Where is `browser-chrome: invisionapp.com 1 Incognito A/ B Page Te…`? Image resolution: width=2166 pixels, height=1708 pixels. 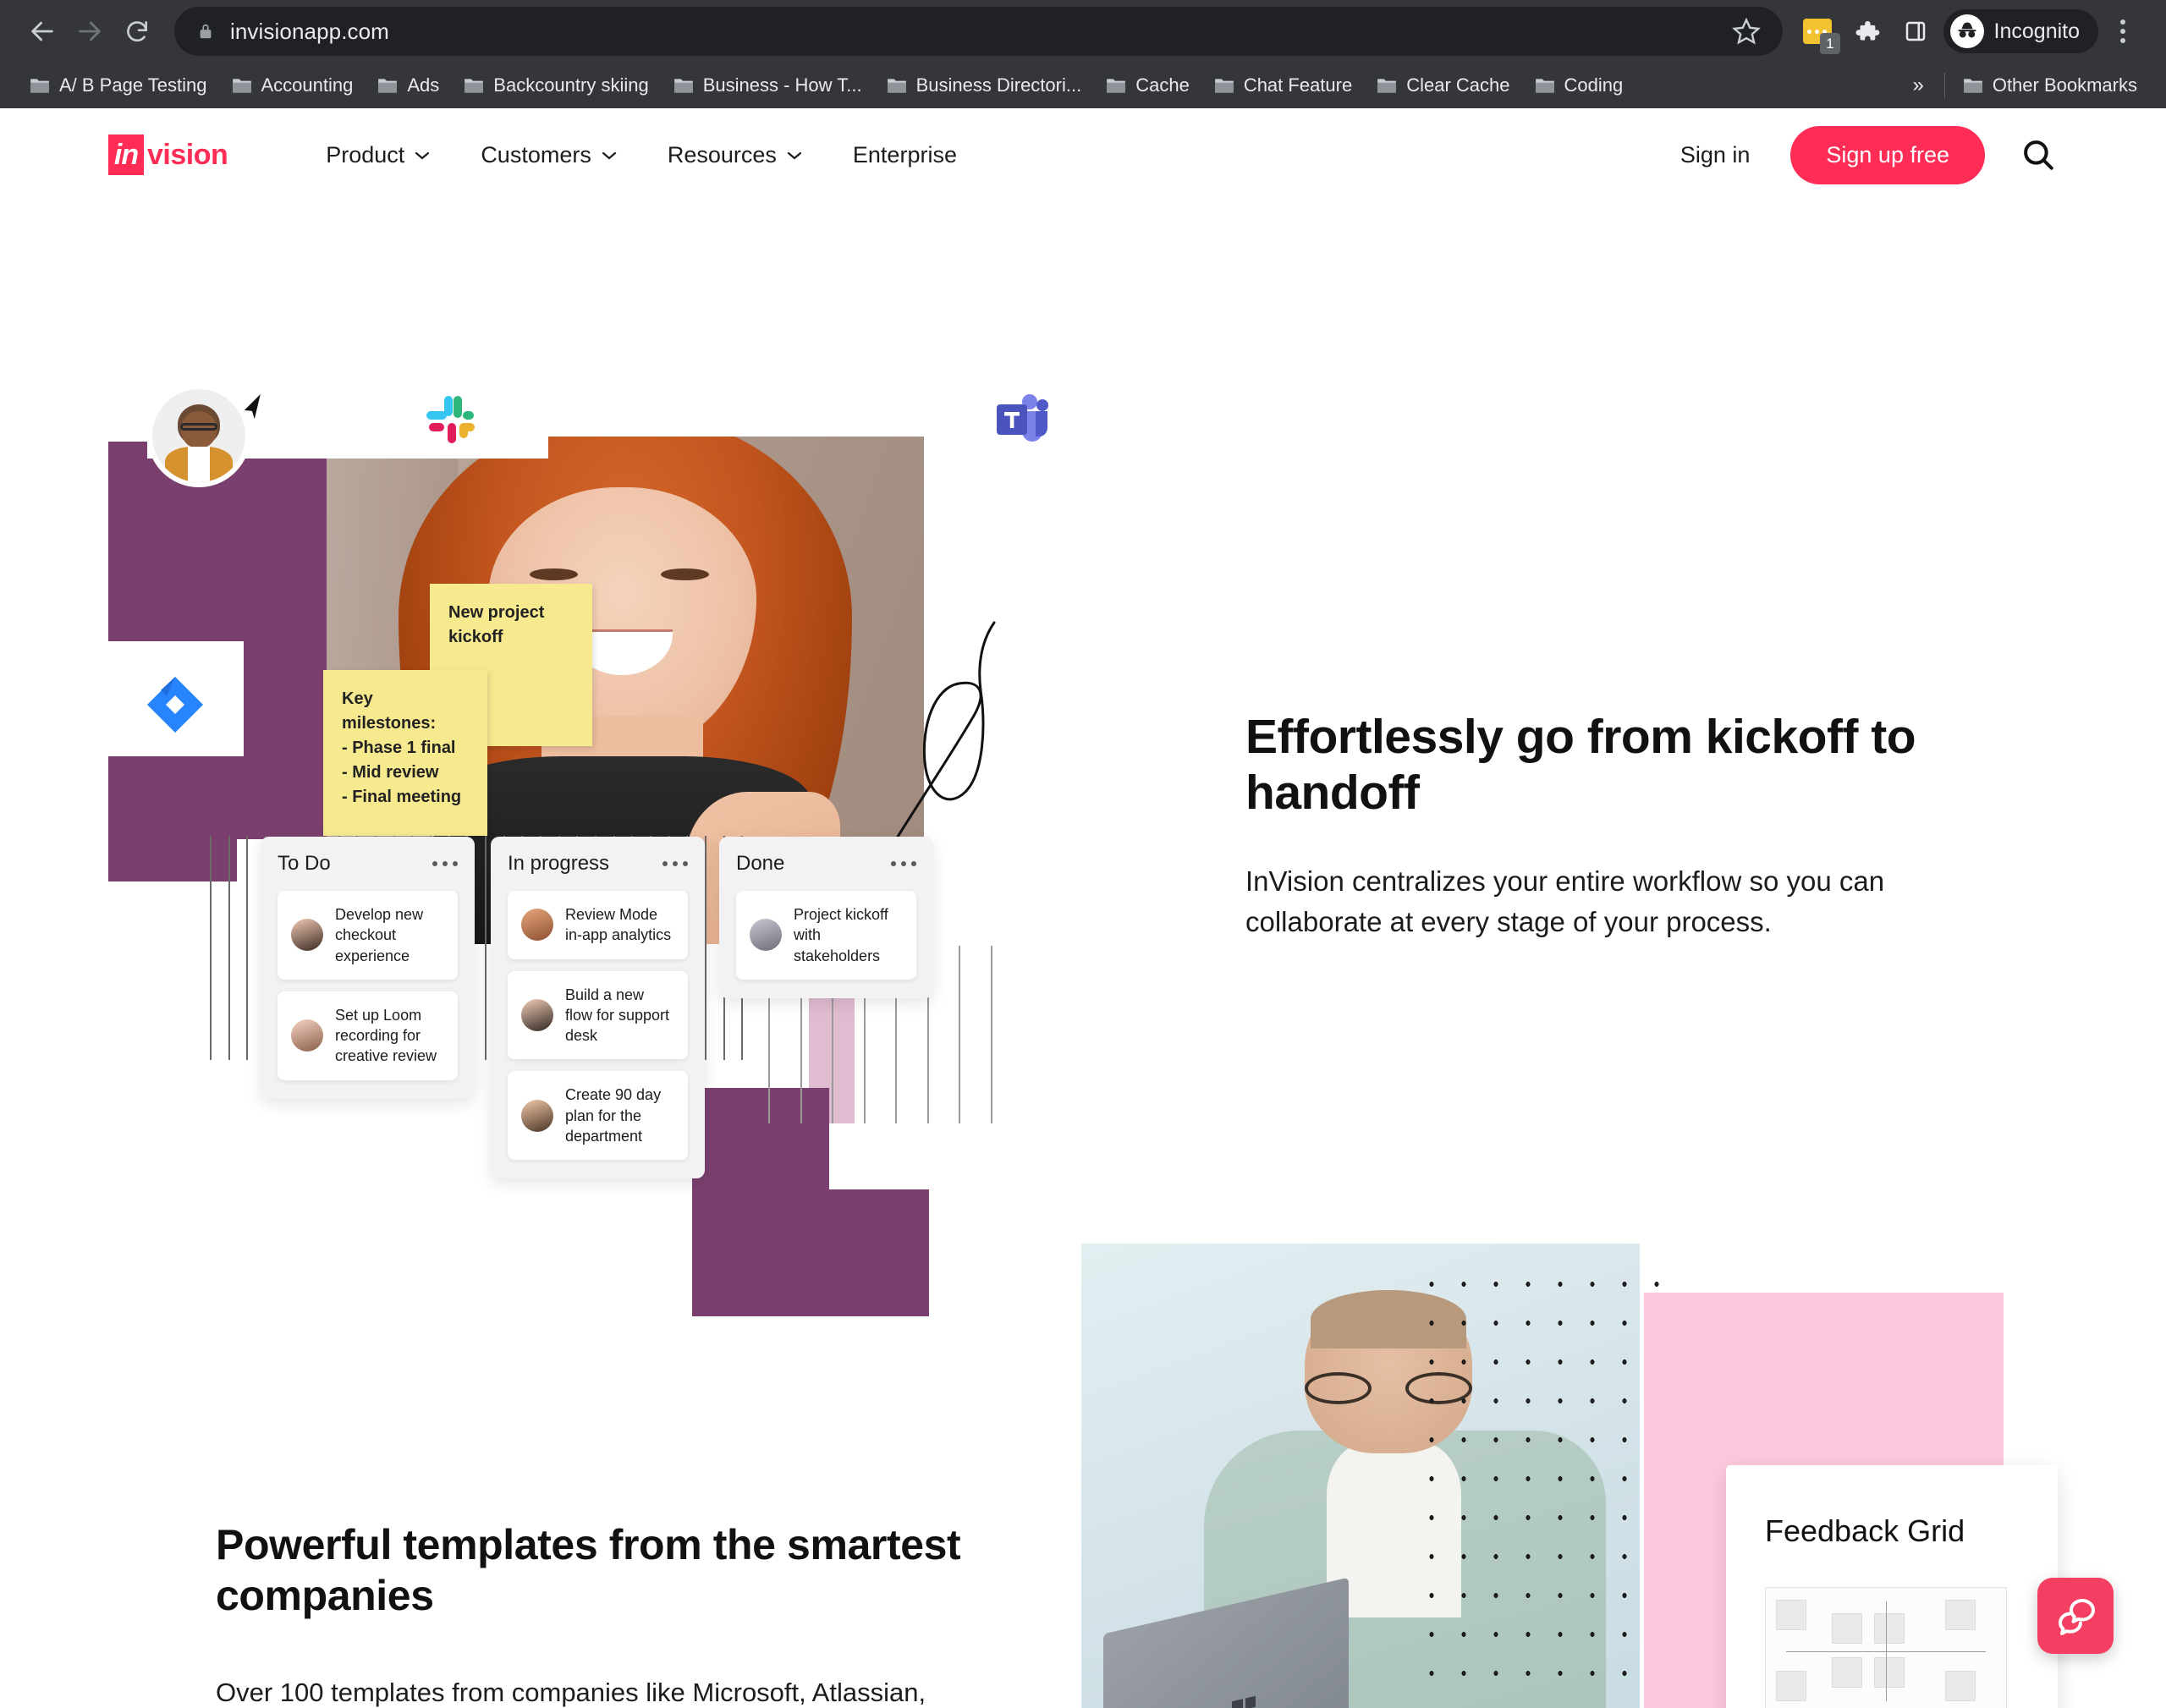
browser-chrome: invisionapp.com 1 Incognito A/ B Page Te… is located at coordinates (1083, 54).